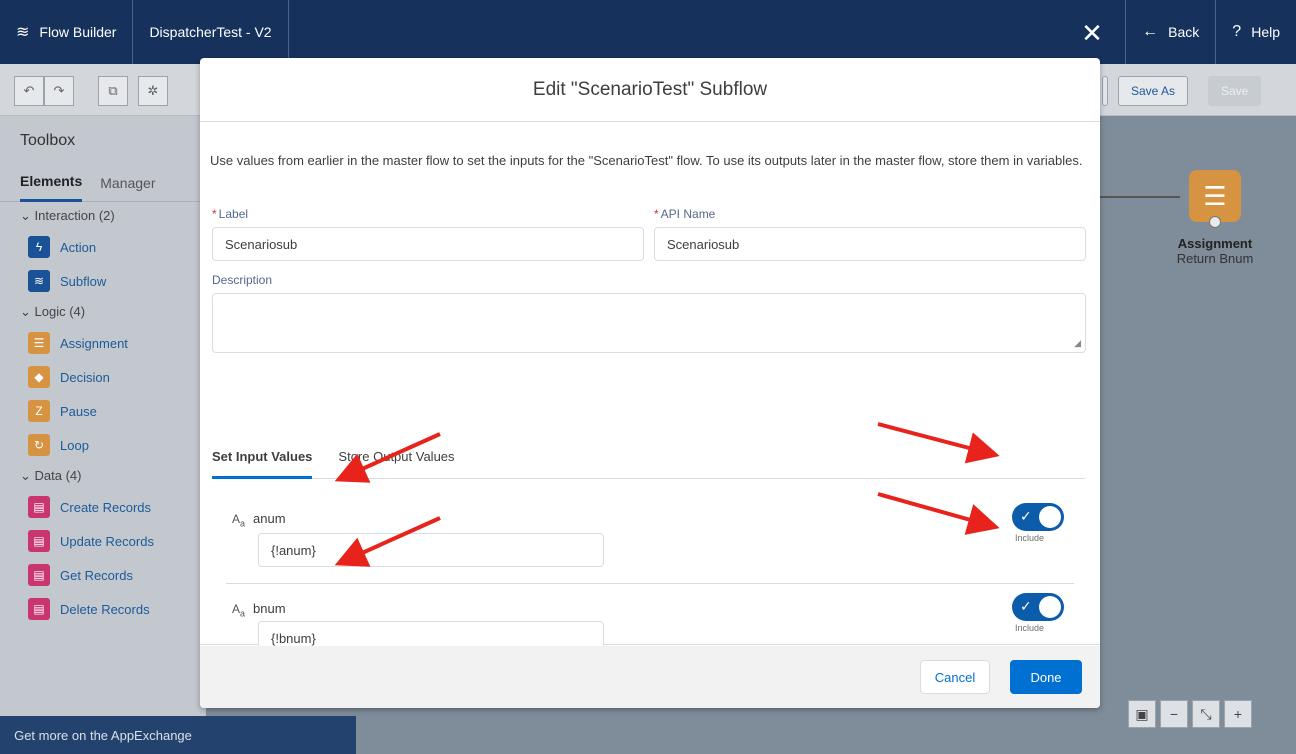 Image resolution: width=1296 pixels, height=754 pixels. Describe the element at coordinates (78, 411) in the screenshot. I see `toolbox-item-label: Pause` at that location.